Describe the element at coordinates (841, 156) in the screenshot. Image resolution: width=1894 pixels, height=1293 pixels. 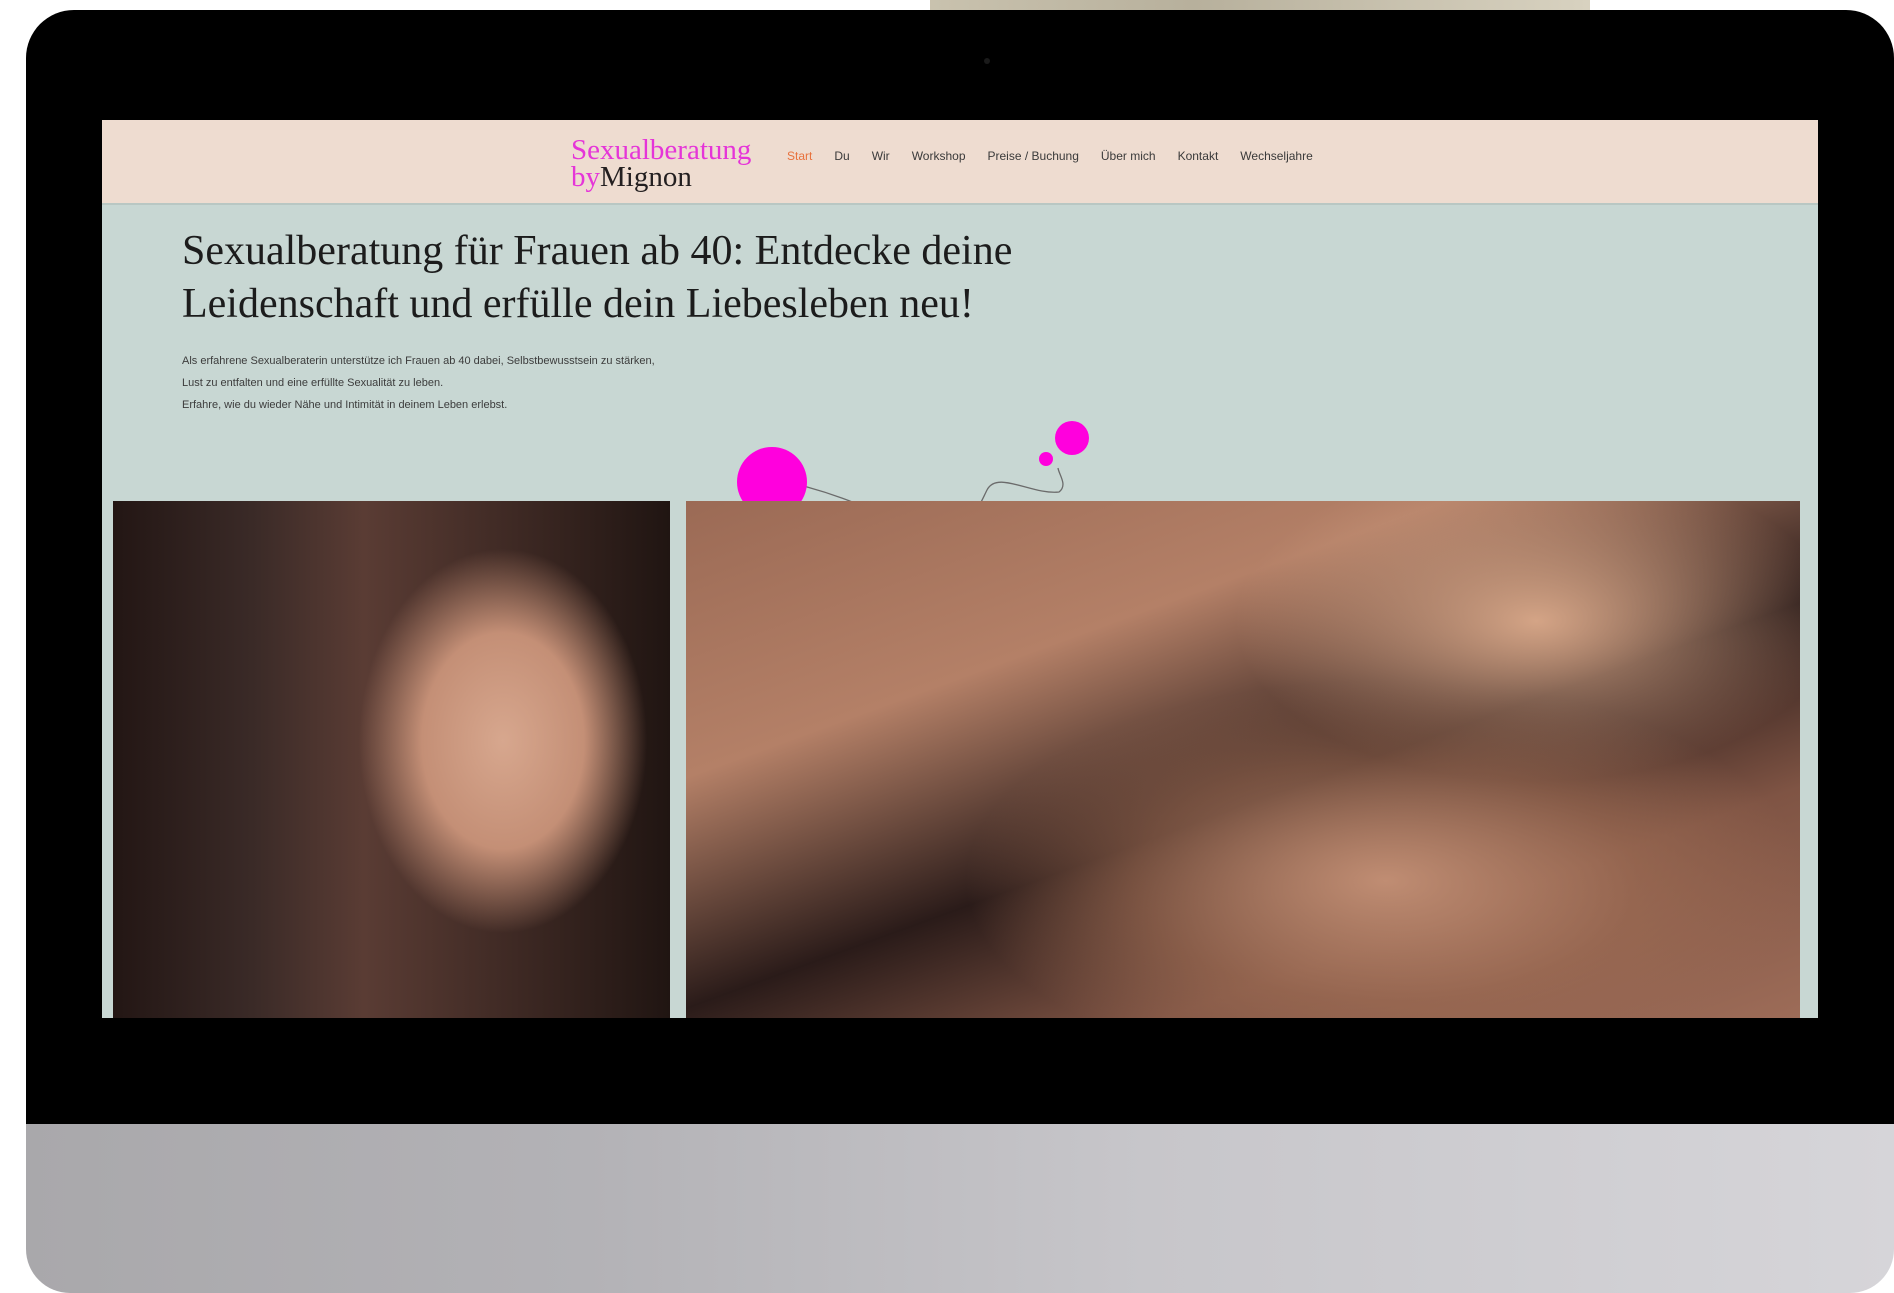
I see `nav-item-du: Du` at that location.